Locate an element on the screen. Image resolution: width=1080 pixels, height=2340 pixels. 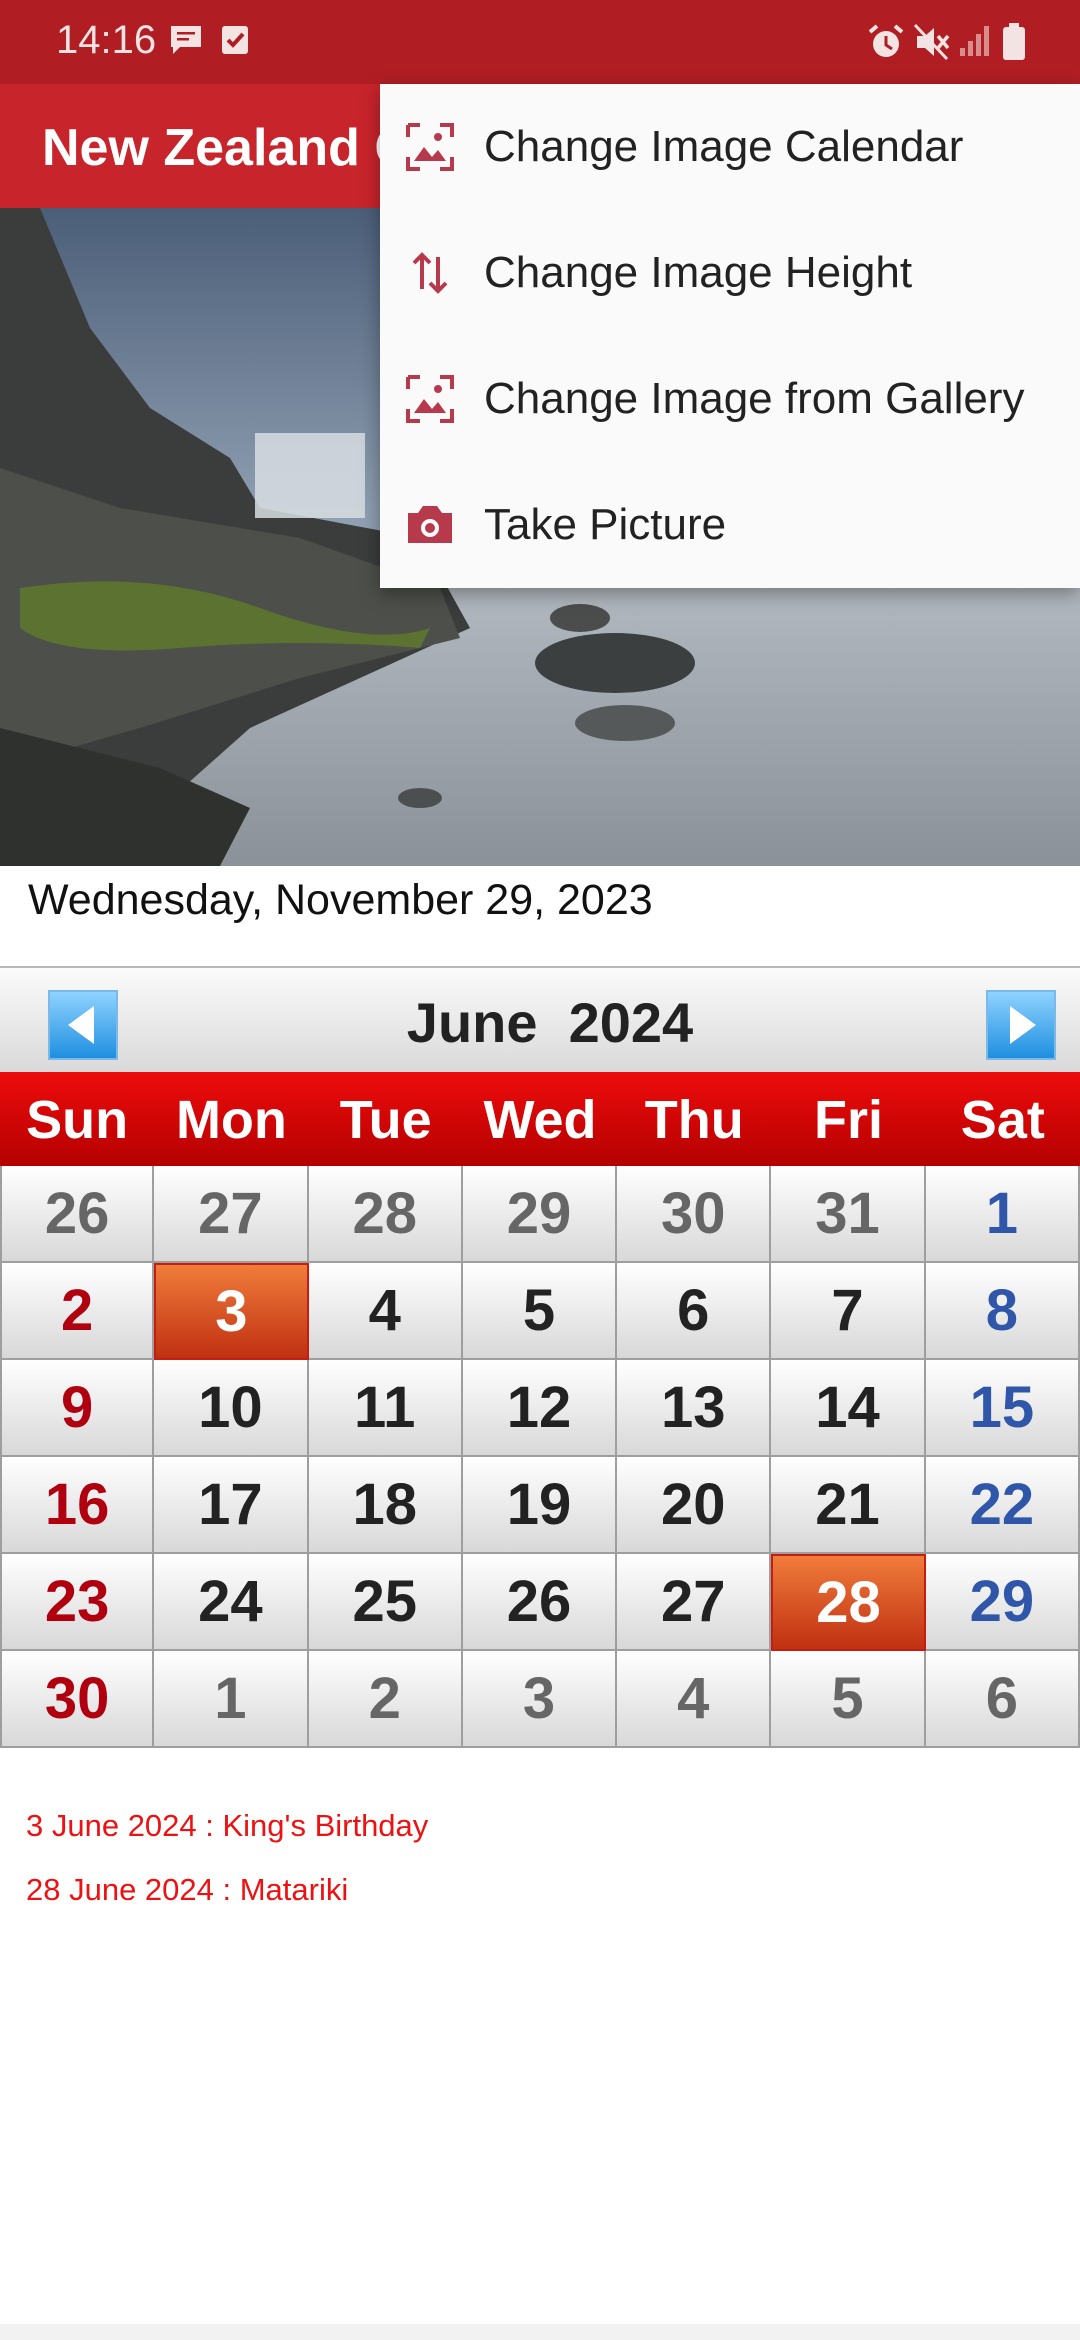
next-month-button is located at coordinates (1021, 1025).